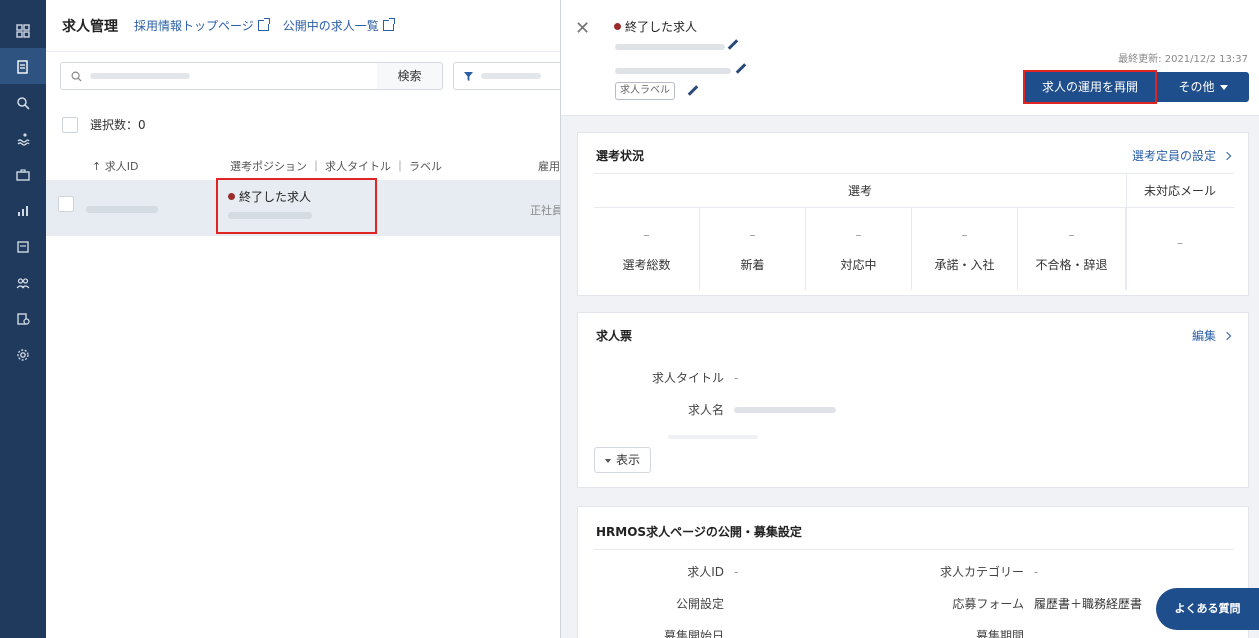 The height and width of the screenshot is (638, 1259). Describe the element at coordinates (23, 138) in the screenshot. I see `swim-icon` at that location.